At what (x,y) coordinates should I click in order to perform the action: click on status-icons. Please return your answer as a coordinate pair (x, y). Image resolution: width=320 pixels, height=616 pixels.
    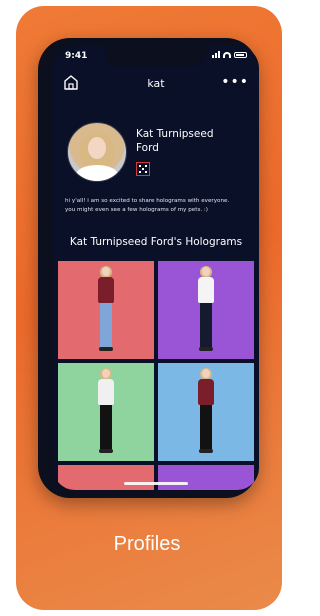
    Looking at the image, I should click on (229, 54).